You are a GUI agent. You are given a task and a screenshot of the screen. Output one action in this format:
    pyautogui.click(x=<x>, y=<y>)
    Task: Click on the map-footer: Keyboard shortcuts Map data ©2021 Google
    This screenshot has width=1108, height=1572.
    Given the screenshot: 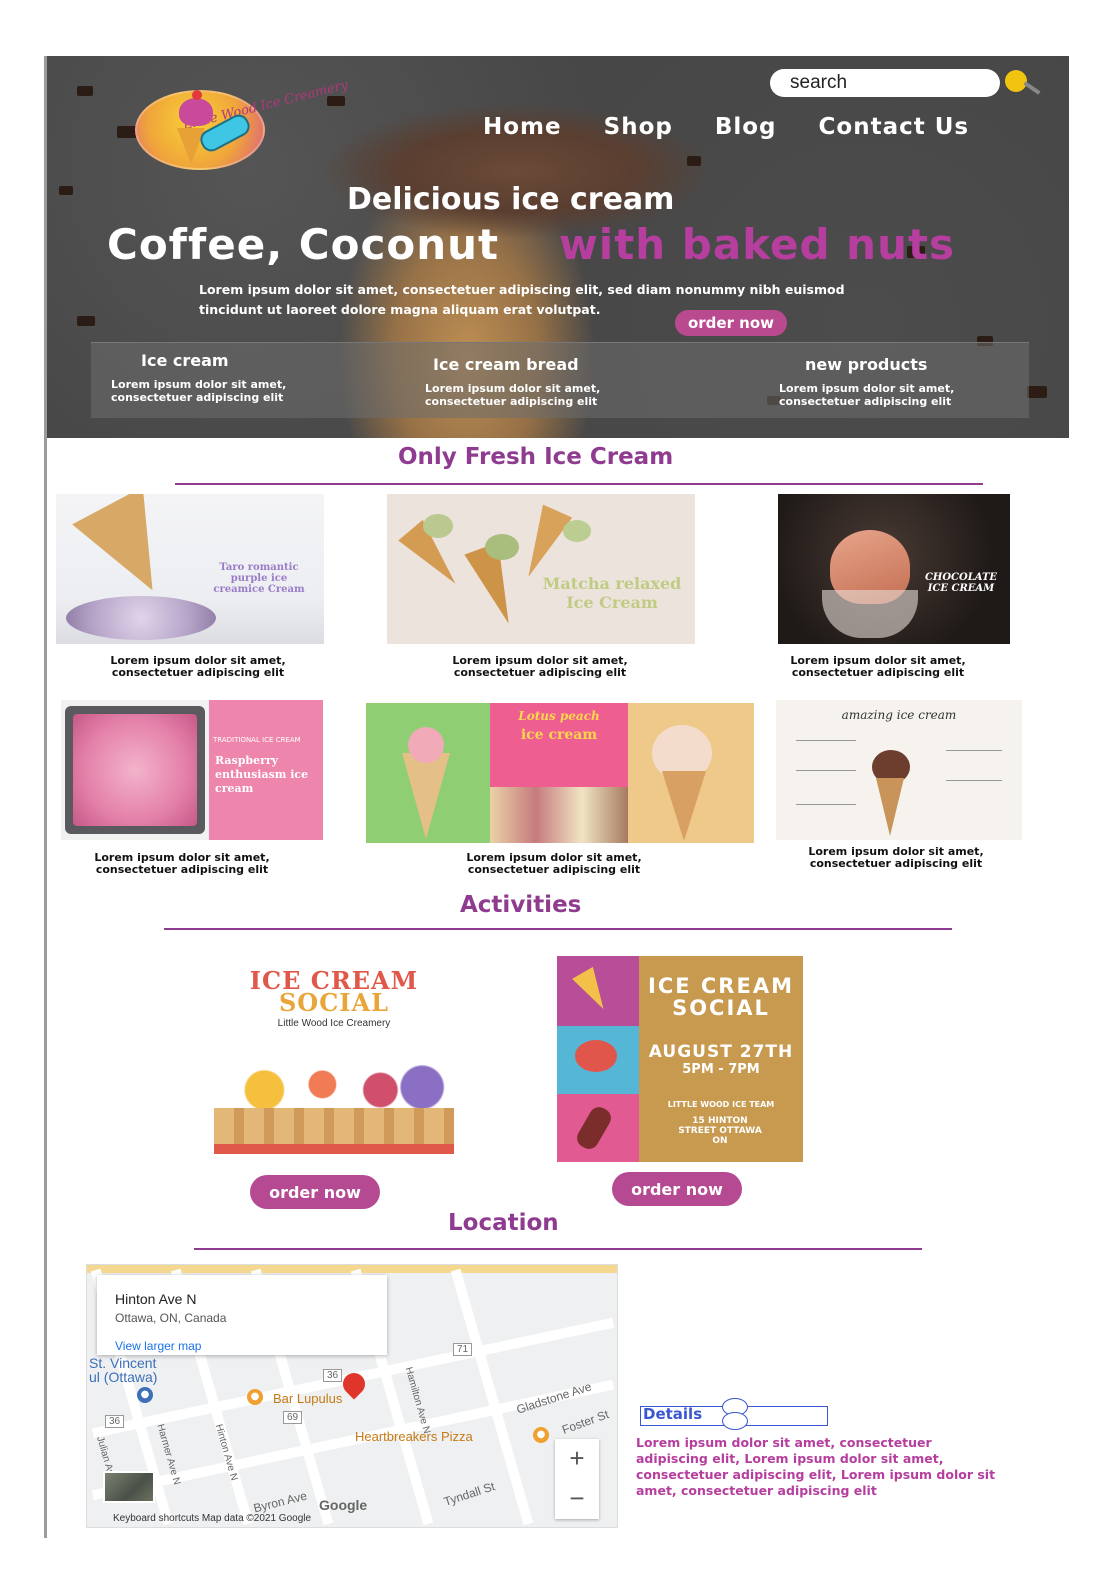 What is the action you would take?
    pyautogui.click(x=352, y=1520)
    